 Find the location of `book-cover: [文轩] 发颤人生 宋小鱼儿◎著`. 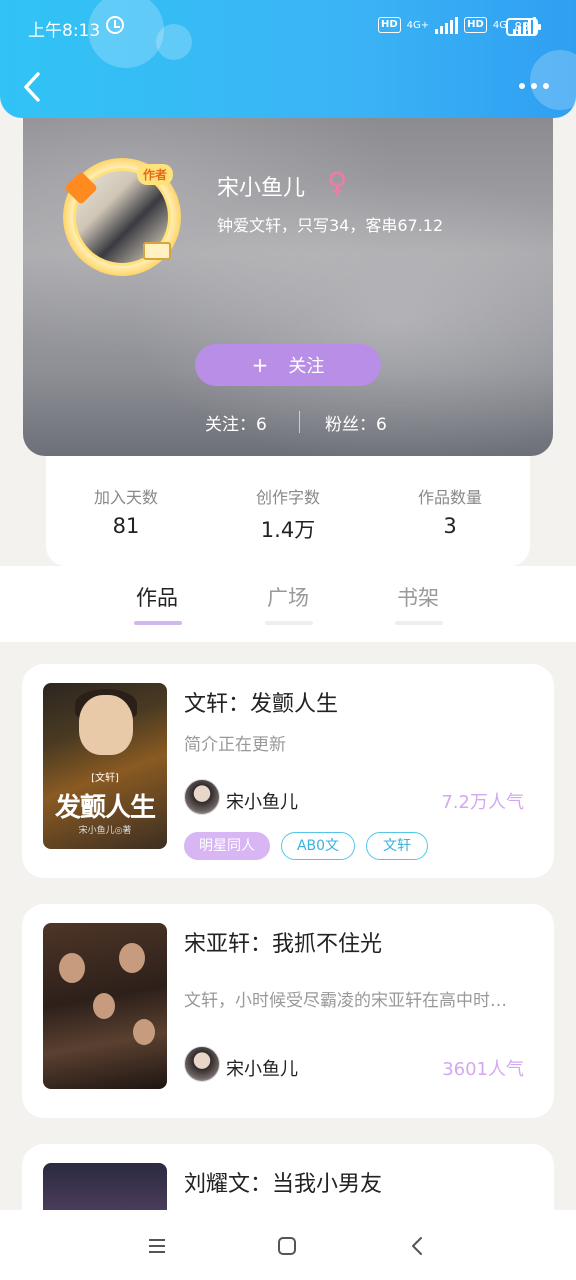

book-cover: [文轩] 发颤人生 宋小鱼儿◎著 is located at coordinates (105, 766).